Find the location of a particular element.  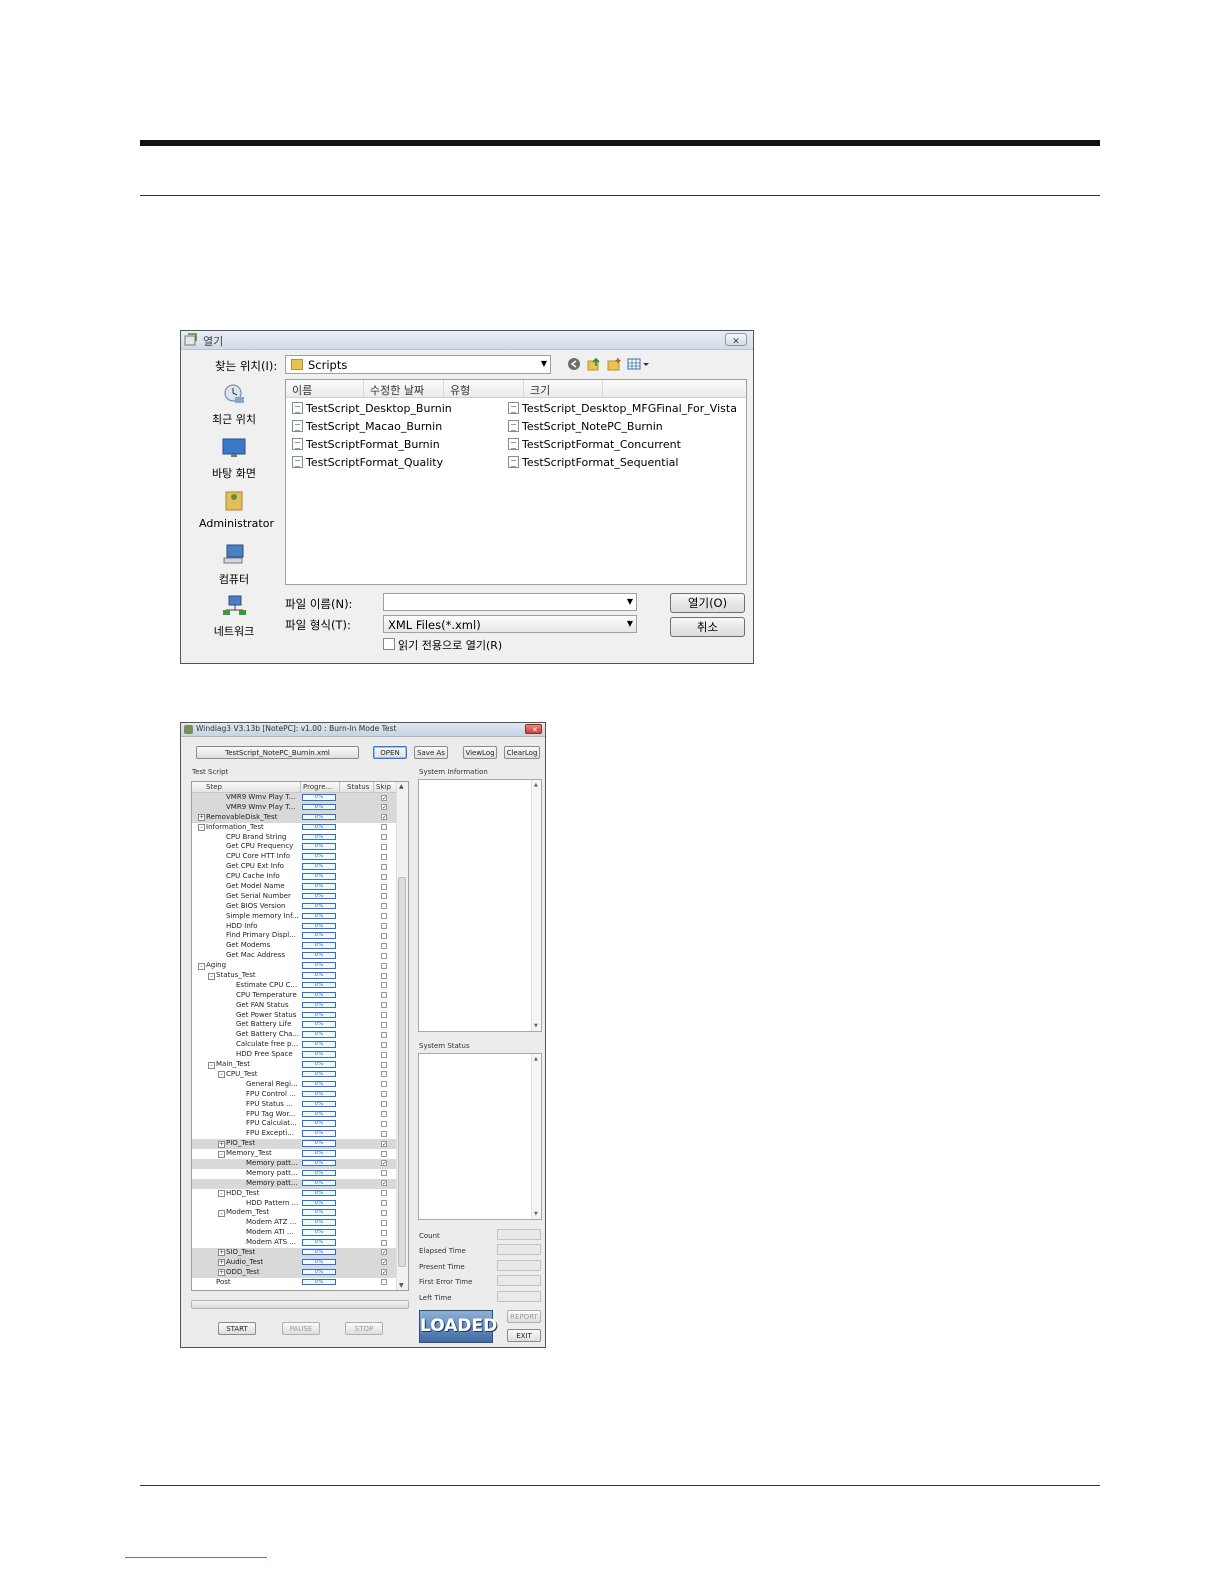

file-item: TestScript_Desktop_MFGFinal_For_Vista is located at coordinates (622, 408).